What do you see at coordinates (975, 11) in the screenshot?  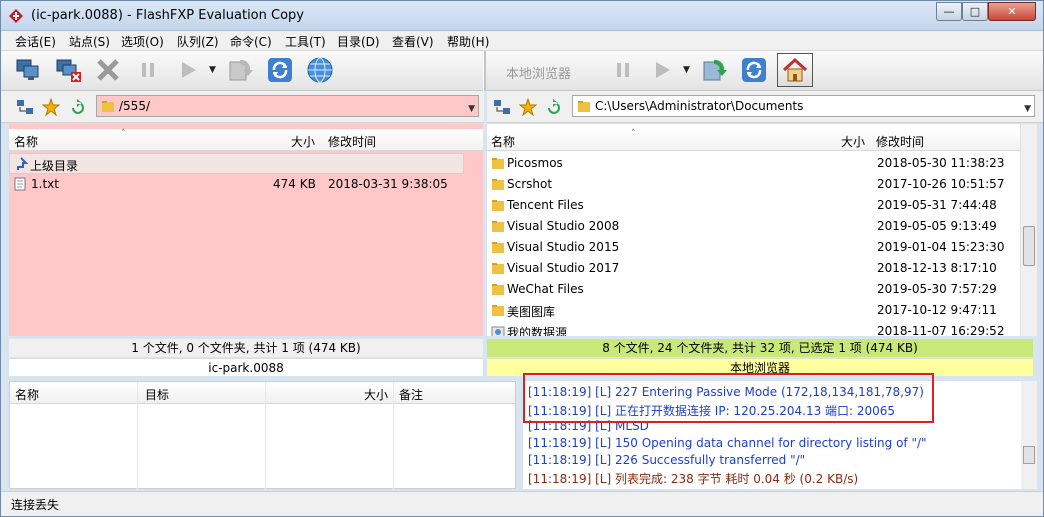 I see `maximize-button: □` at bounding box center [975, 11].